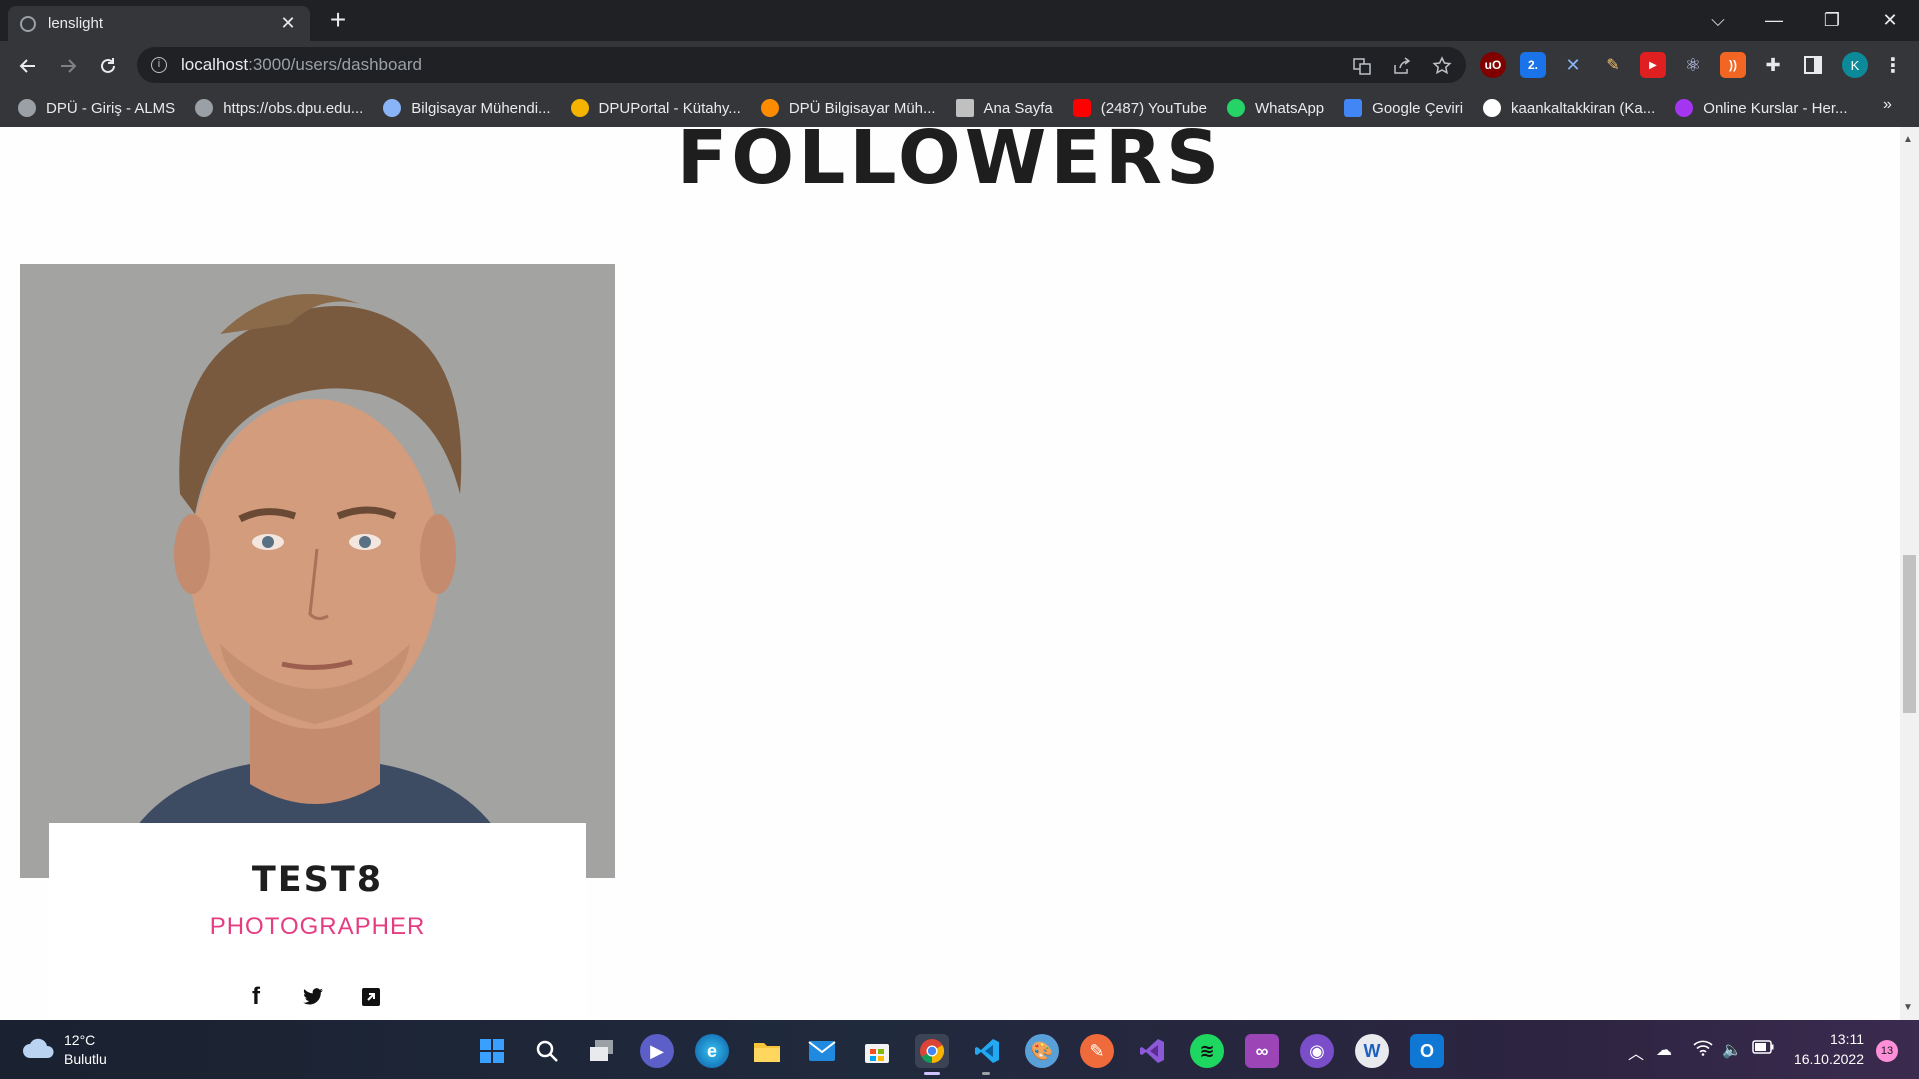 The height and width of the screenshot is (1079, 1919). What do you see at coordinates (1763, 1049) in the screenshot?
I see `battery-icon` at bounding box center [1763, 1049].